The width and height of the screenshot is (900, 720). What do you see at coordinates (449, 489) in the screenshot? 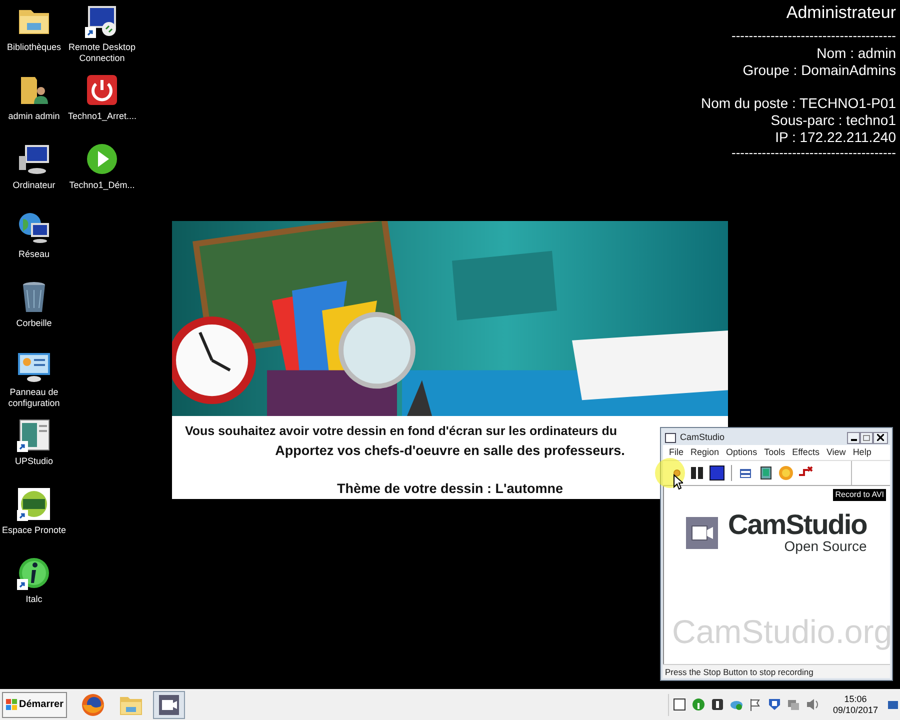
I see `announcement-text: Thème de votre dessin : L'automne` at bounding box center [449, 489].